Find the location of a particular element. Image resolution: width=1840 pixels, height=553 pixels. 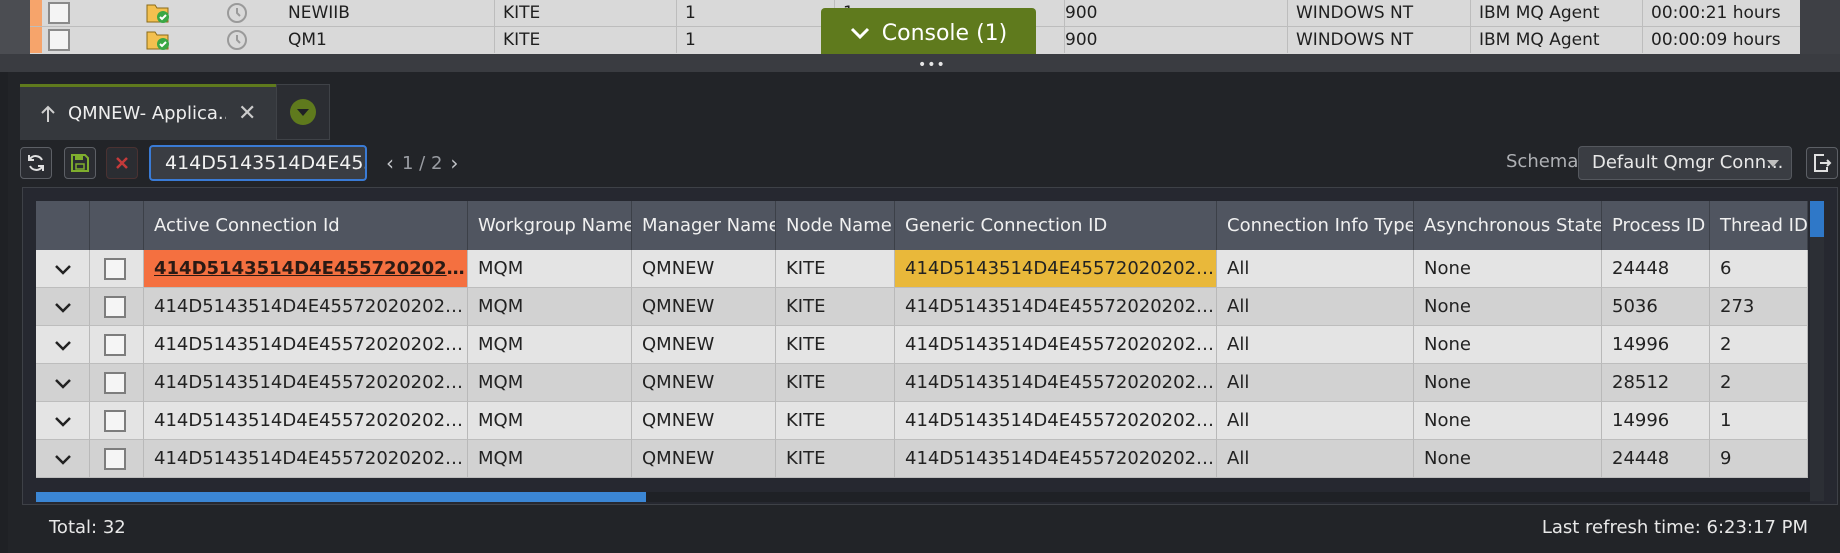

pager-next-button: › is located at coordinates (454, 163).